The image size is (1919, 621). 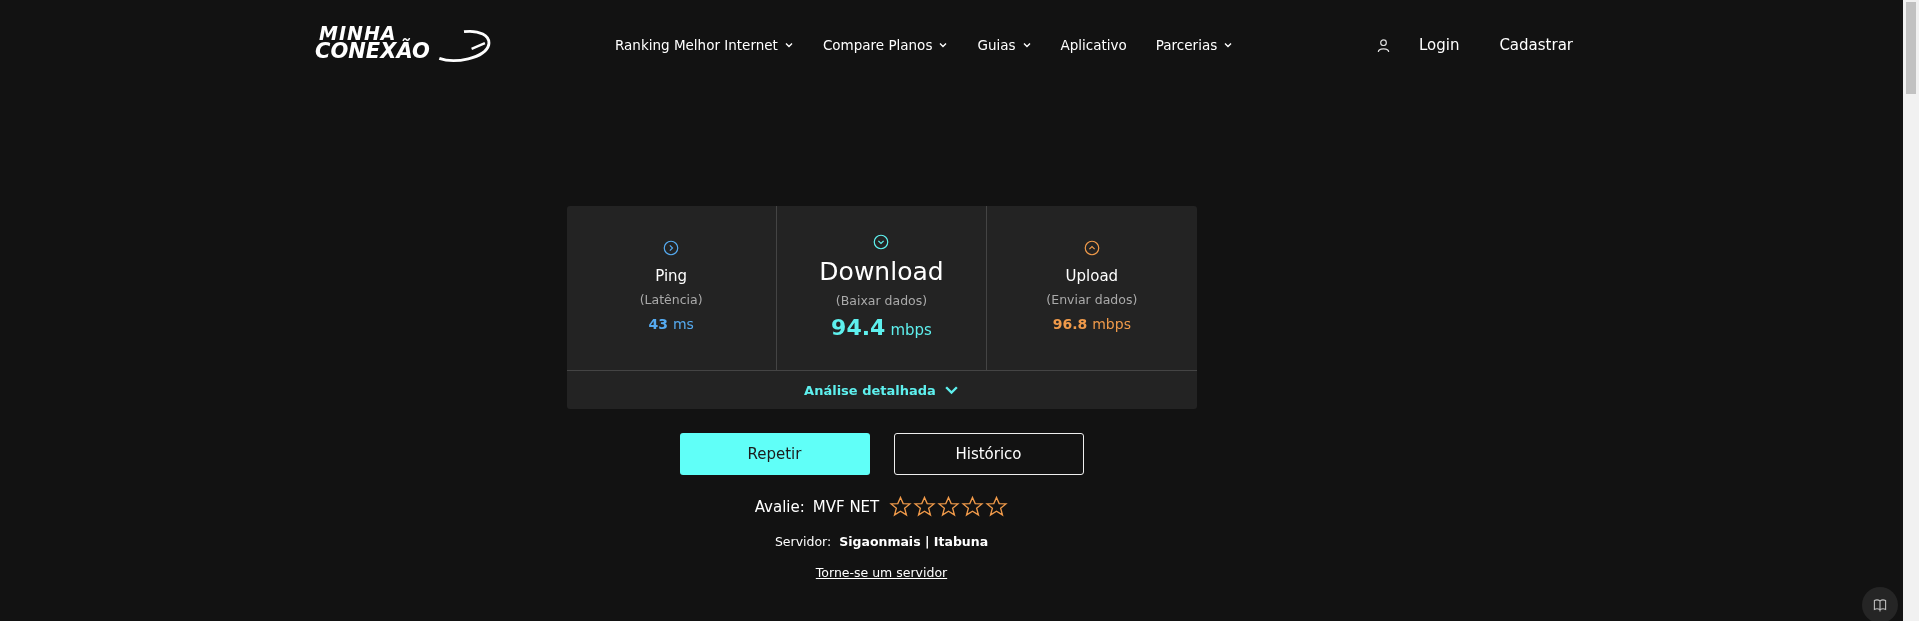 I want to click on book-icon, so click(x=1880, y=605).